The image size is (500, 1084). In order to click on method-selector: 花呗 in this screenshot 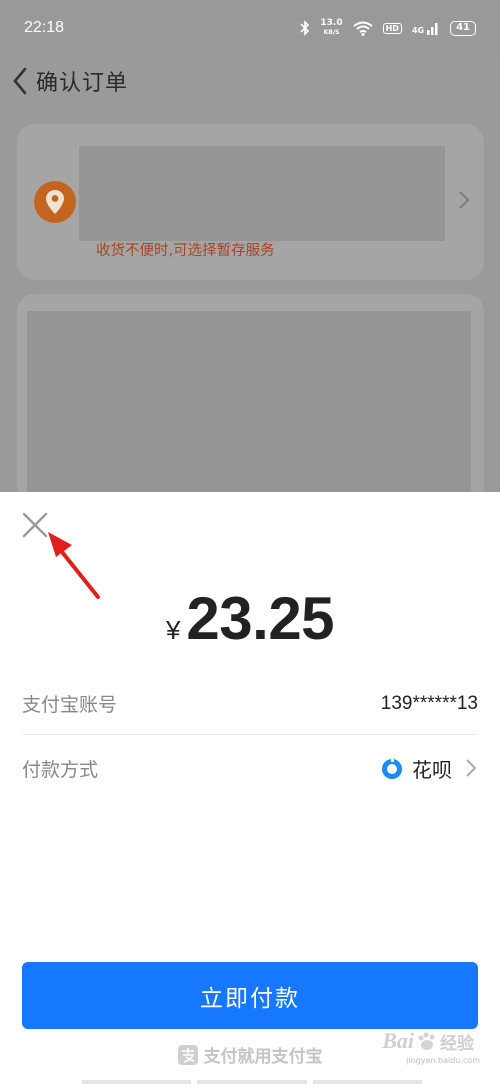, I will do `click(429, 768)`.